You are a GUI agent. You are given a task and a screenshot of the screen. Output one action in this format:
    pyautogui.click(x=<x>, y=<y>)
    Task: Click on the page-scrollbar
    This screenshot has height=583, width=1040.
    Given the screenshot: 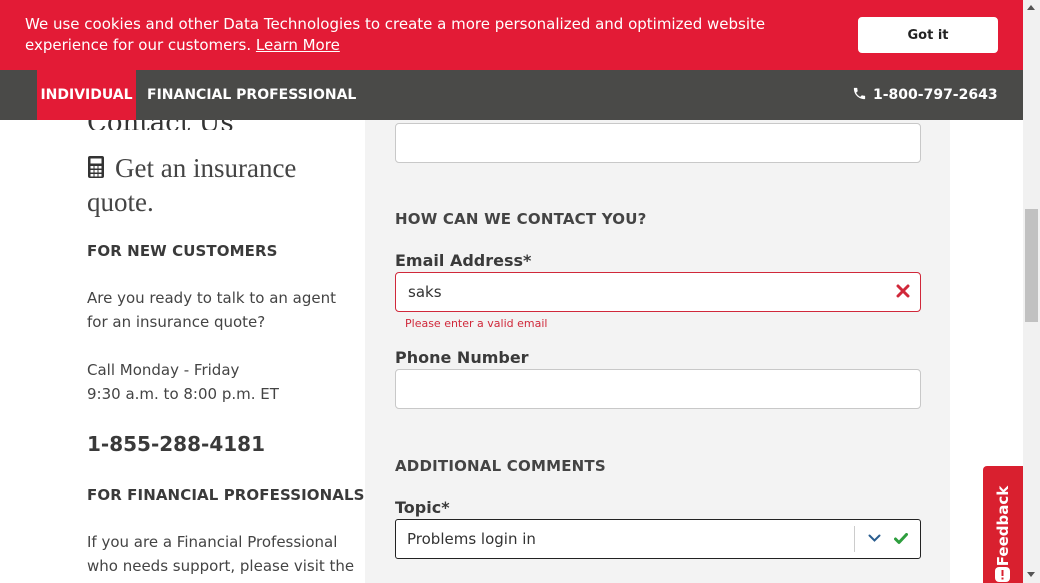 What is the action you would take?
    pyautogui.click(x=1031, y=291)
    